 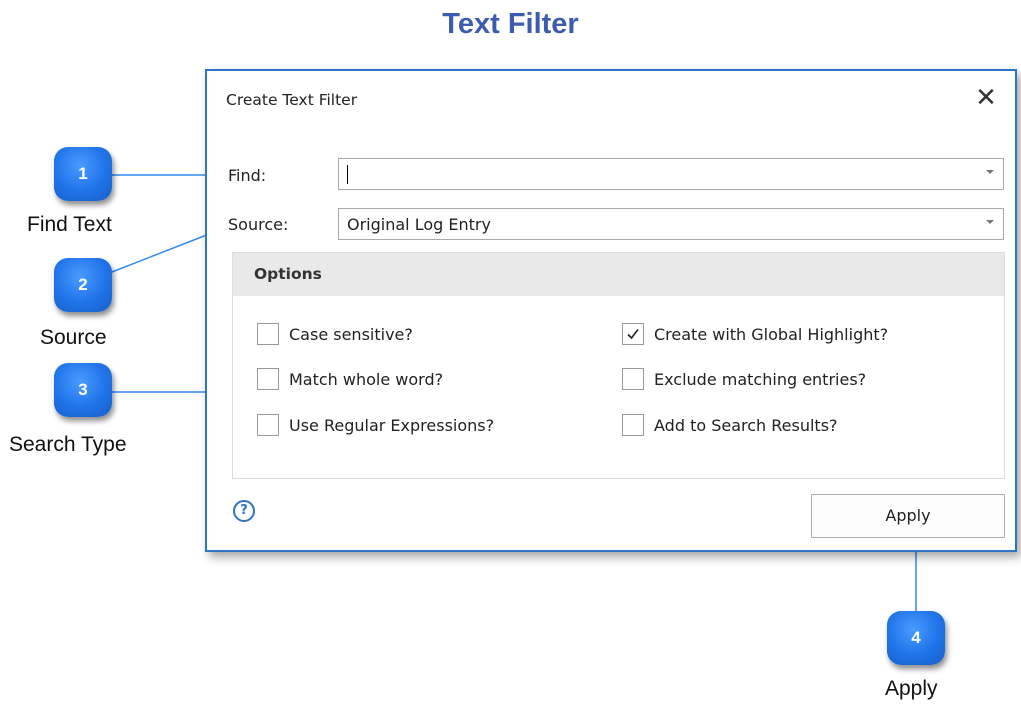 I want to click on callout-3-badge: 3, so click(x=83, y=390).